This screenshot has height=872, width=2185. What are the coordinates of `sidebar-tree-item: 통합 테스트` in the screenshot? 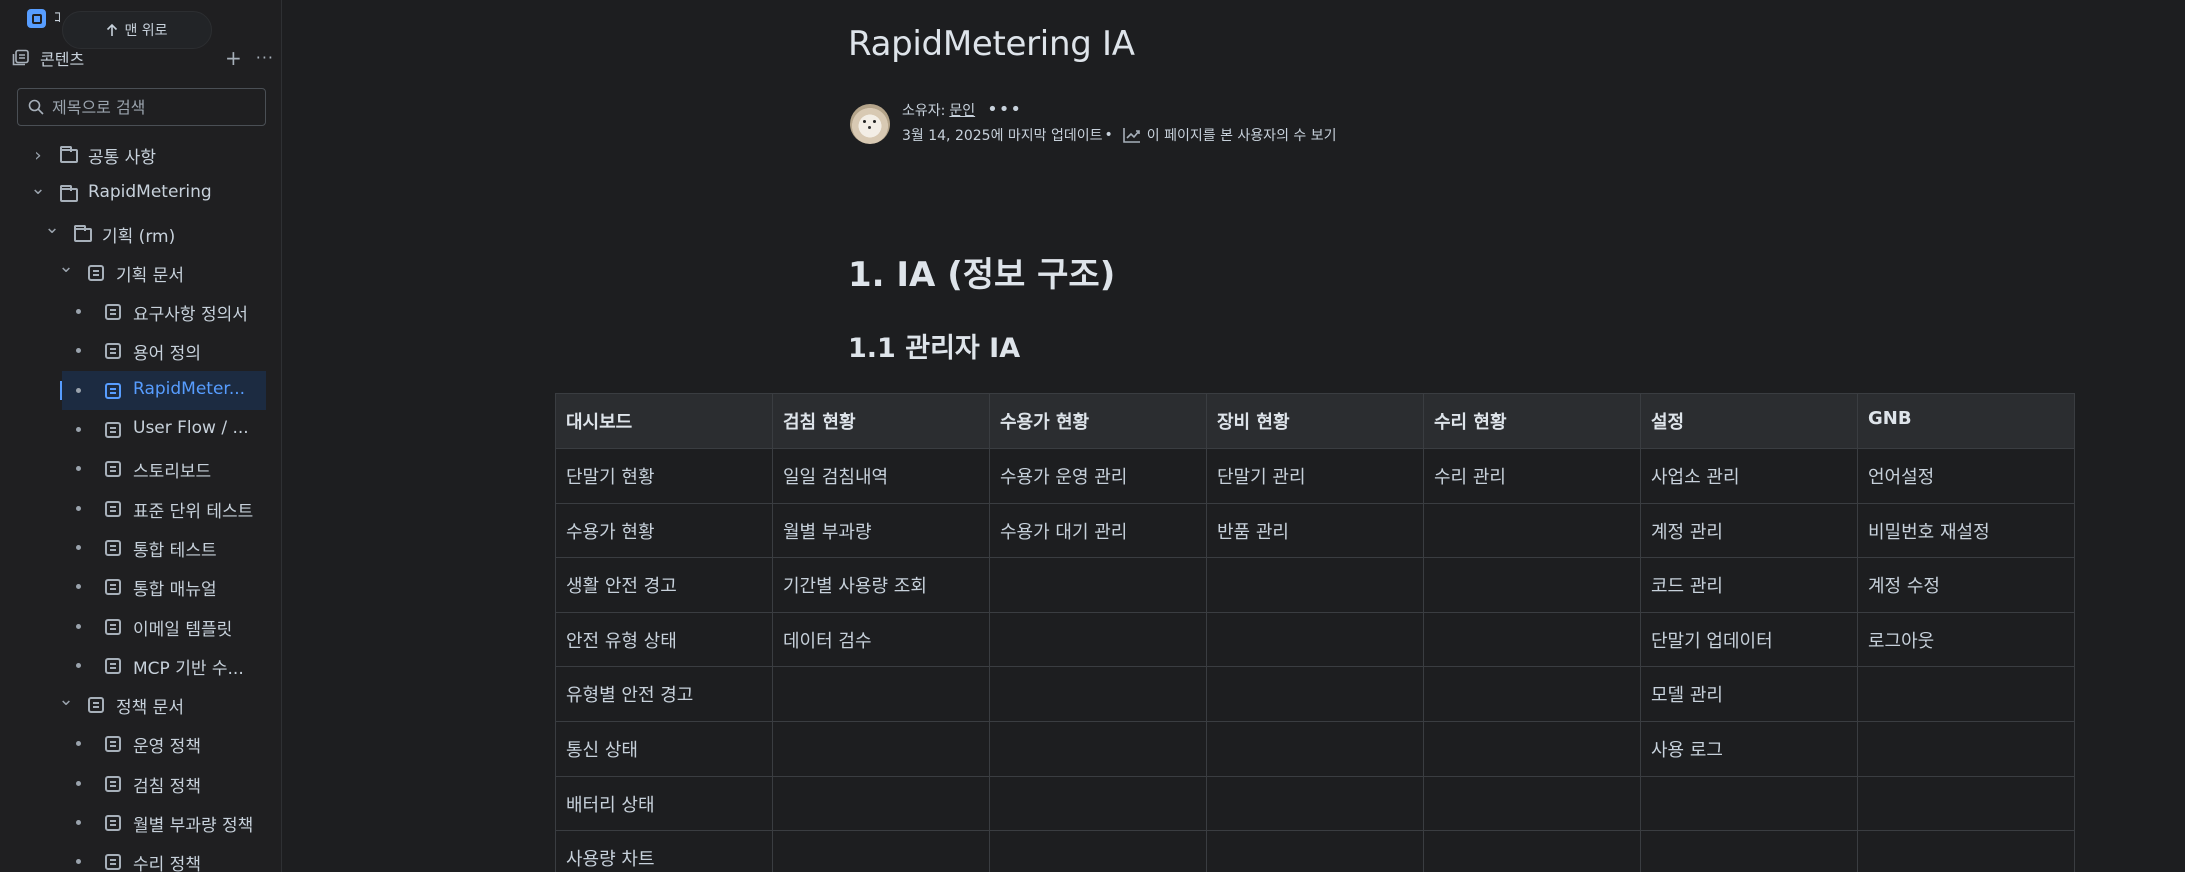 It's located at (141, 547).